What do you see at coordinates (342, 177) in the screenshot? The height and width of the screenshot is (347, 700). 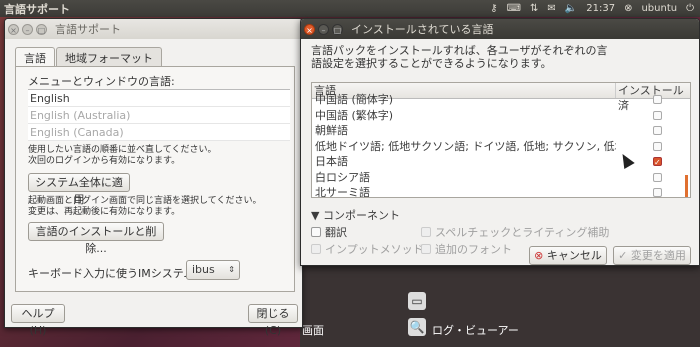 I see `row-language: 白ロシア語` at bounding box center [342, 177].